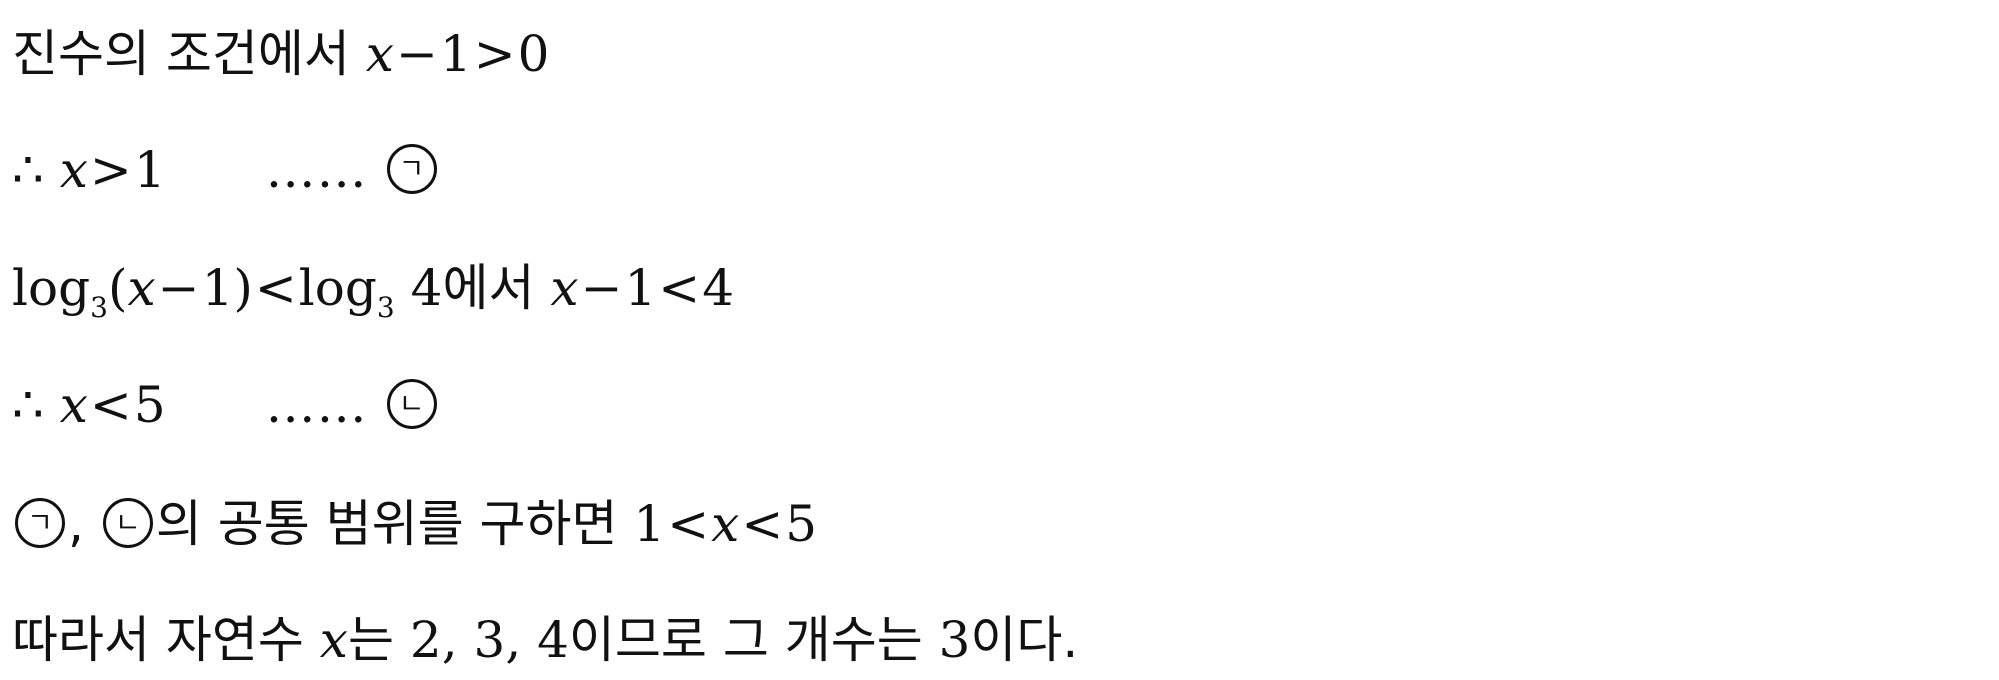 The width and height of the screenshot is (1999, 680). Describe the element at coordinates (954, 640) in the screenshot. I see `number-three: 3` at that location.